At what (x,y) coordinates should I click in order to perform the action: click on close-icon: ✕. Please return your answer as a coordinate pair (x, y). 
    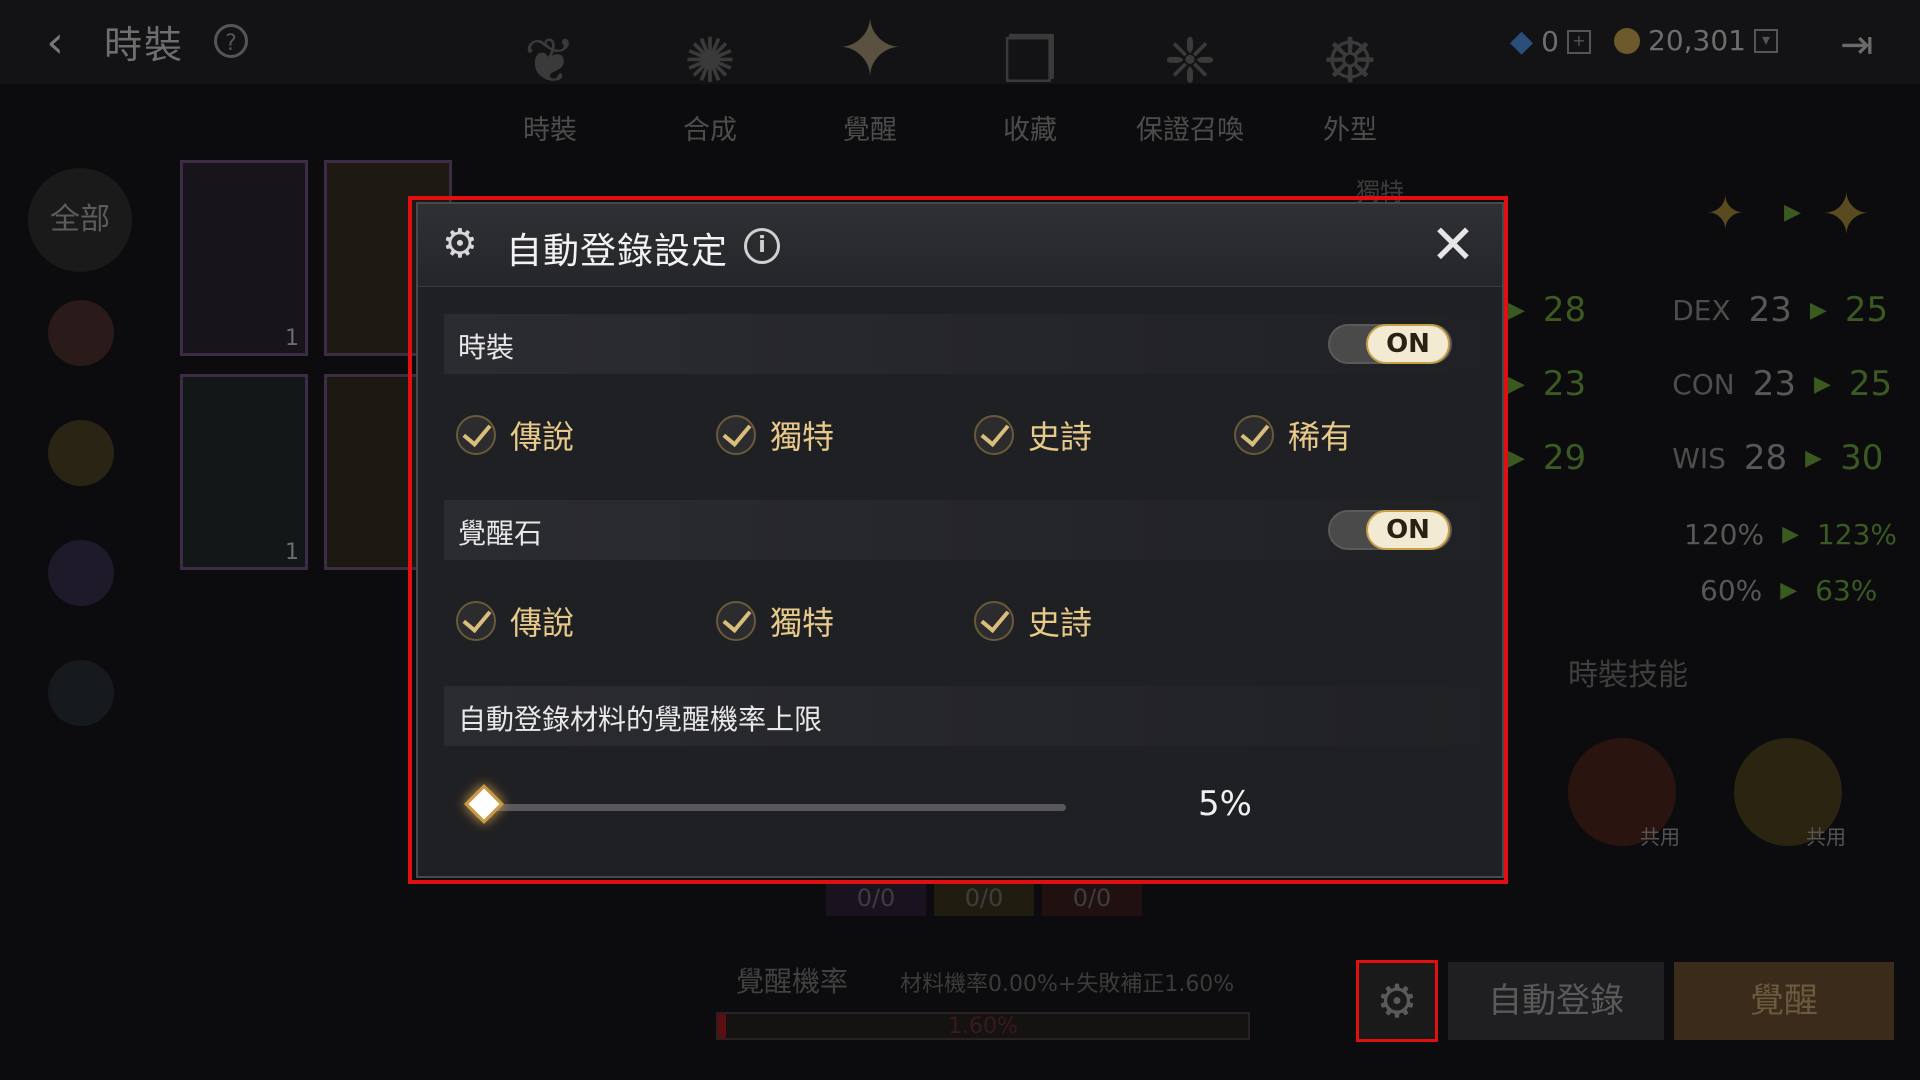
    Looking at the image, I should click on (1453, 245).